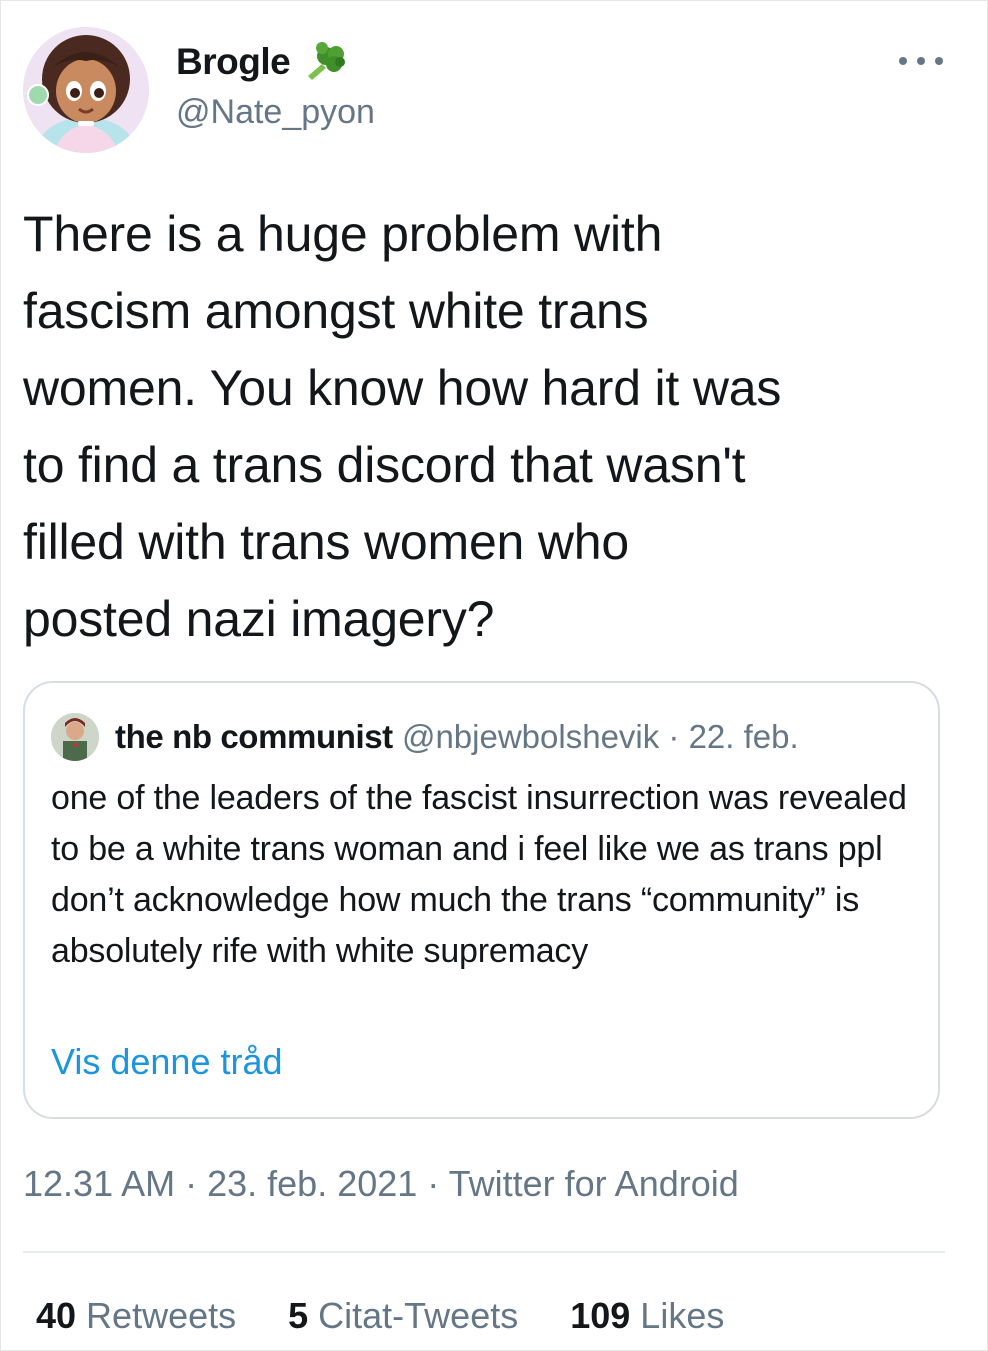 This screenshot has height=1351, width=988. What do you see at coordinates (75, 737) in the screenshot?
I see `quoted-author-avatar` at bounding box center [75, 737].